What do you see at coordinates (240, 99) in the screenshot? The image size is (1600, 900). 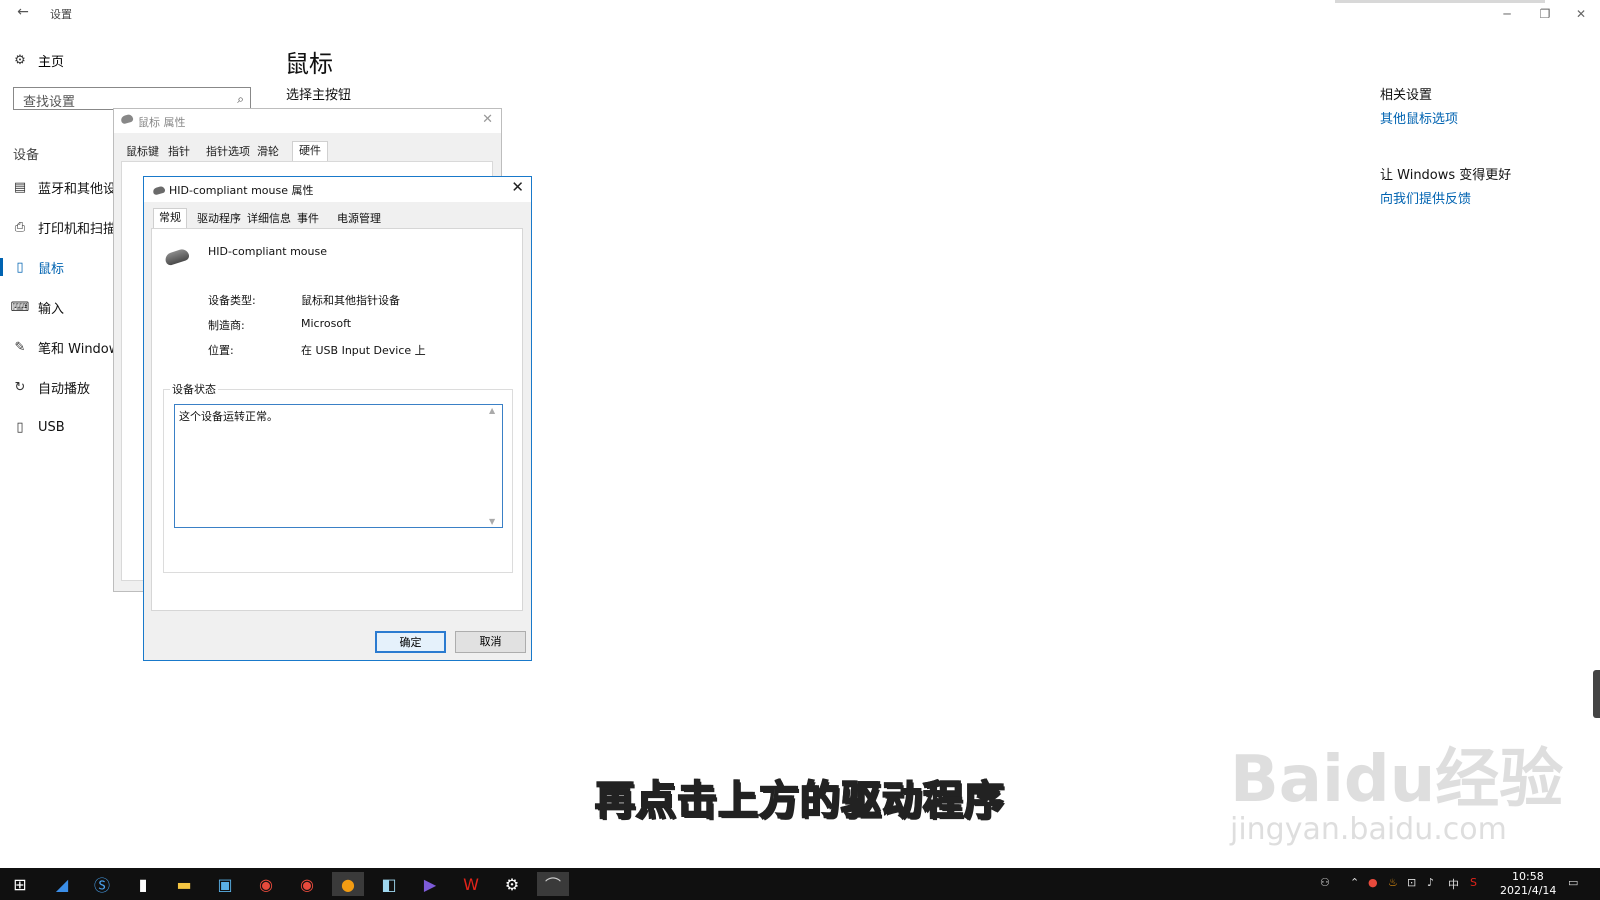 I see `search-icon: ⌕` at bounding box center [240, 99].